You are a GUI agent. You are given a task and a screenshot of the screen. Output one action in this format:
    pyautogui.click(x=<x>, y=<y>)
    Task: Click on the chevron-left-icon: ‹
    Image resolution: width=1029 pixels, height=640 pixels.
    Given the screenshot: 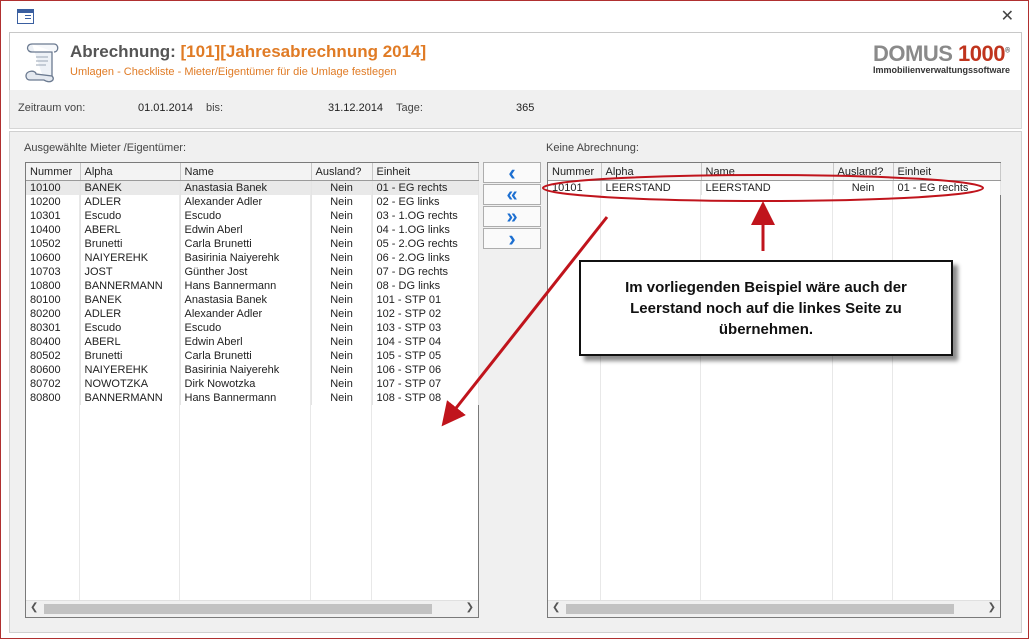 What is the action you would take?
    pyautogui.click(x=512, y=172)
    